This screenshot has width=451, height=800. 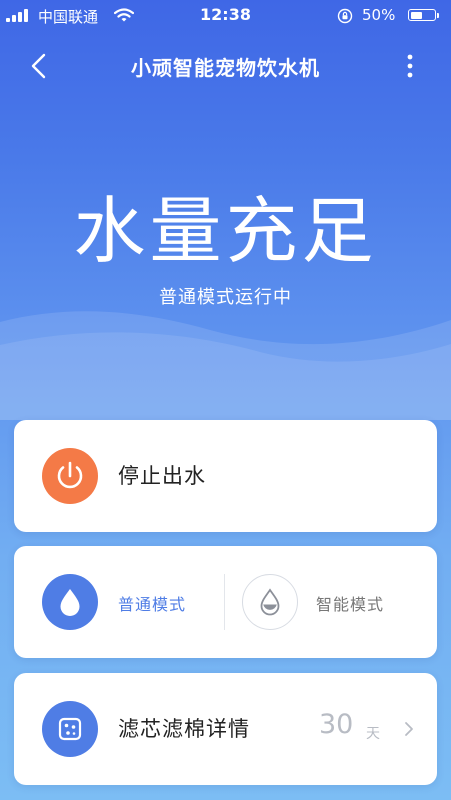 What do you see at coordinates (379, 15) in the screenshot?
I see `battery-percentage: 50%` at bounding box center [379, 15].